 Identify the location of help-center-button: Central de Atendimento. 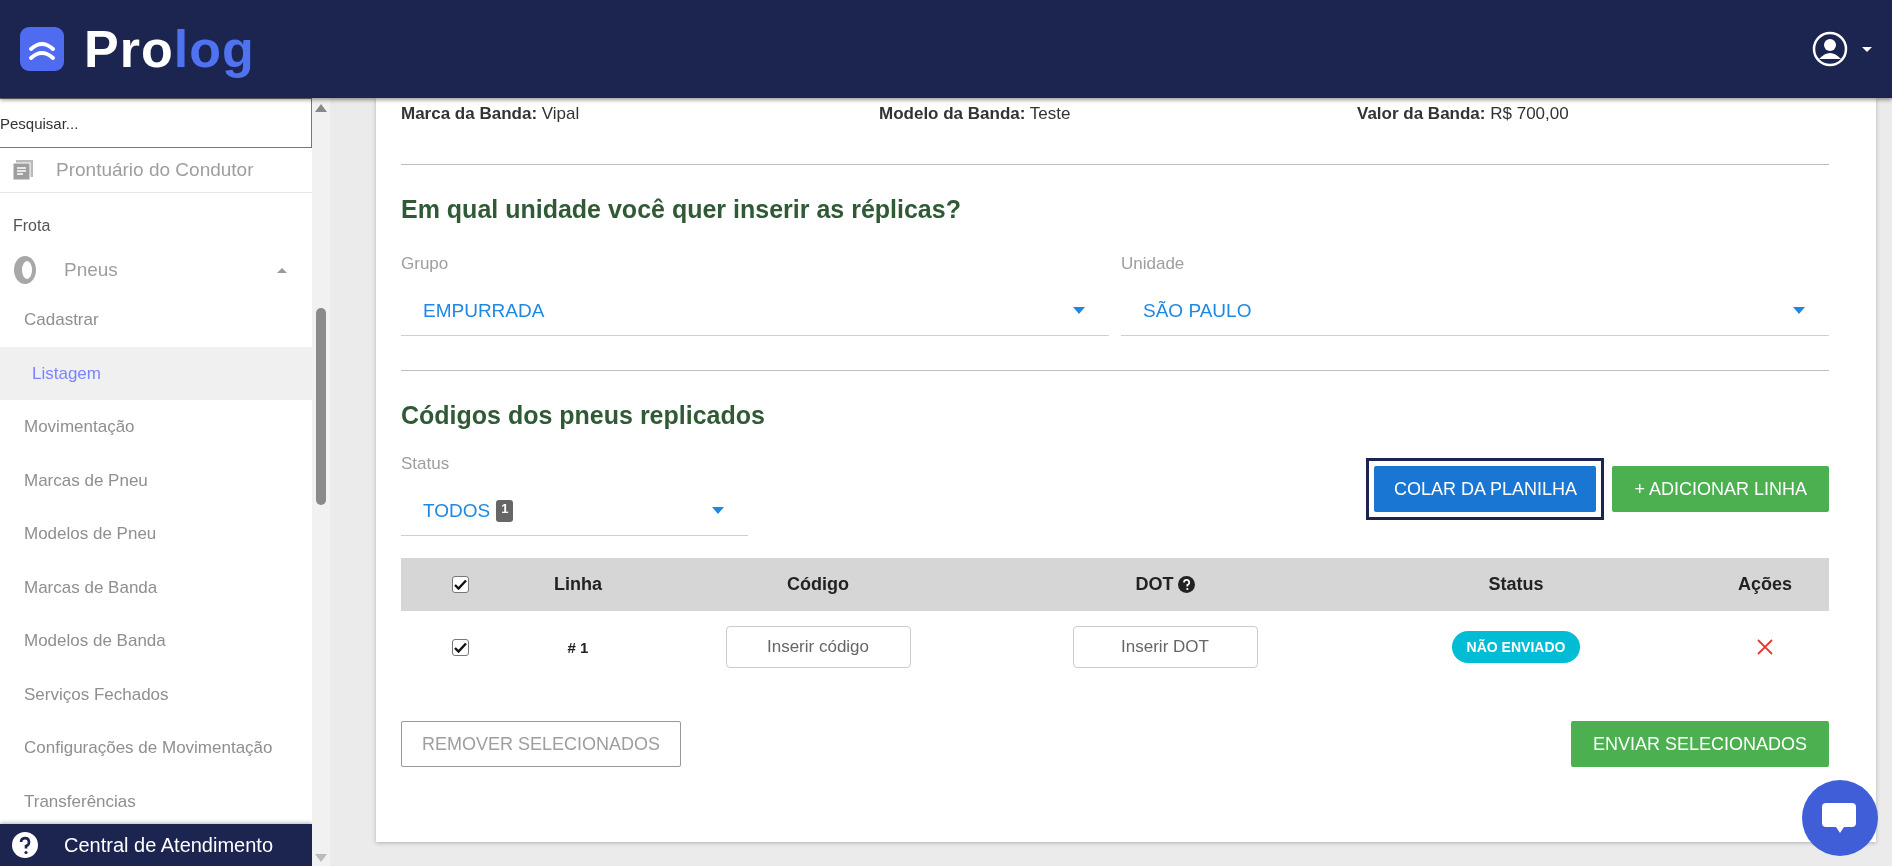
(156, 845).